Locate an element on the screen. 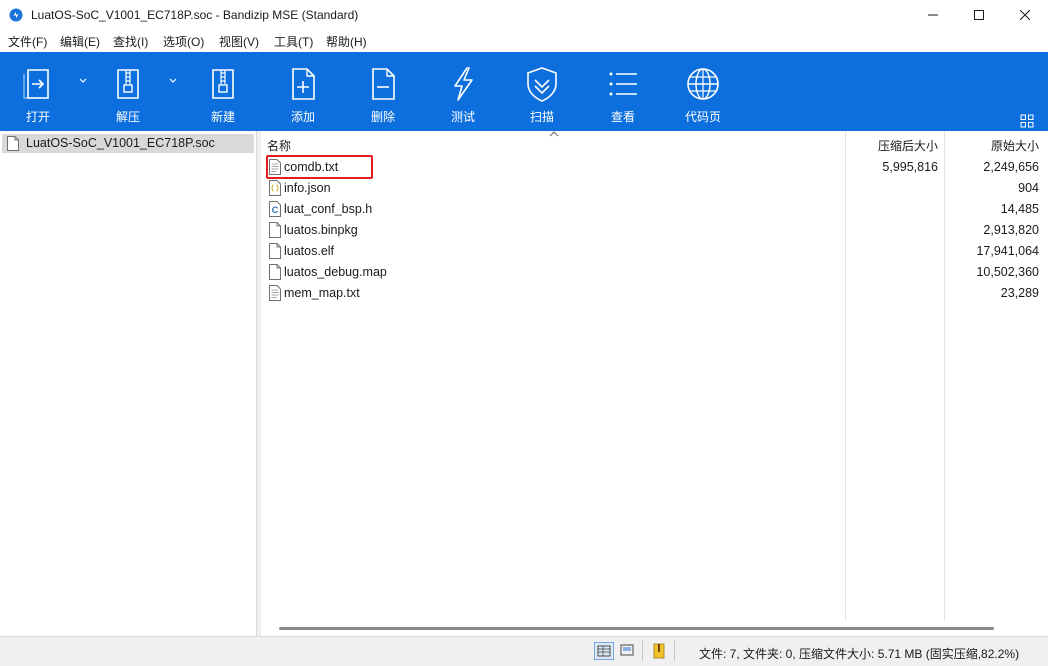 The image size is (1048, 666). json-file-icon is located at coordinates (275, 188).